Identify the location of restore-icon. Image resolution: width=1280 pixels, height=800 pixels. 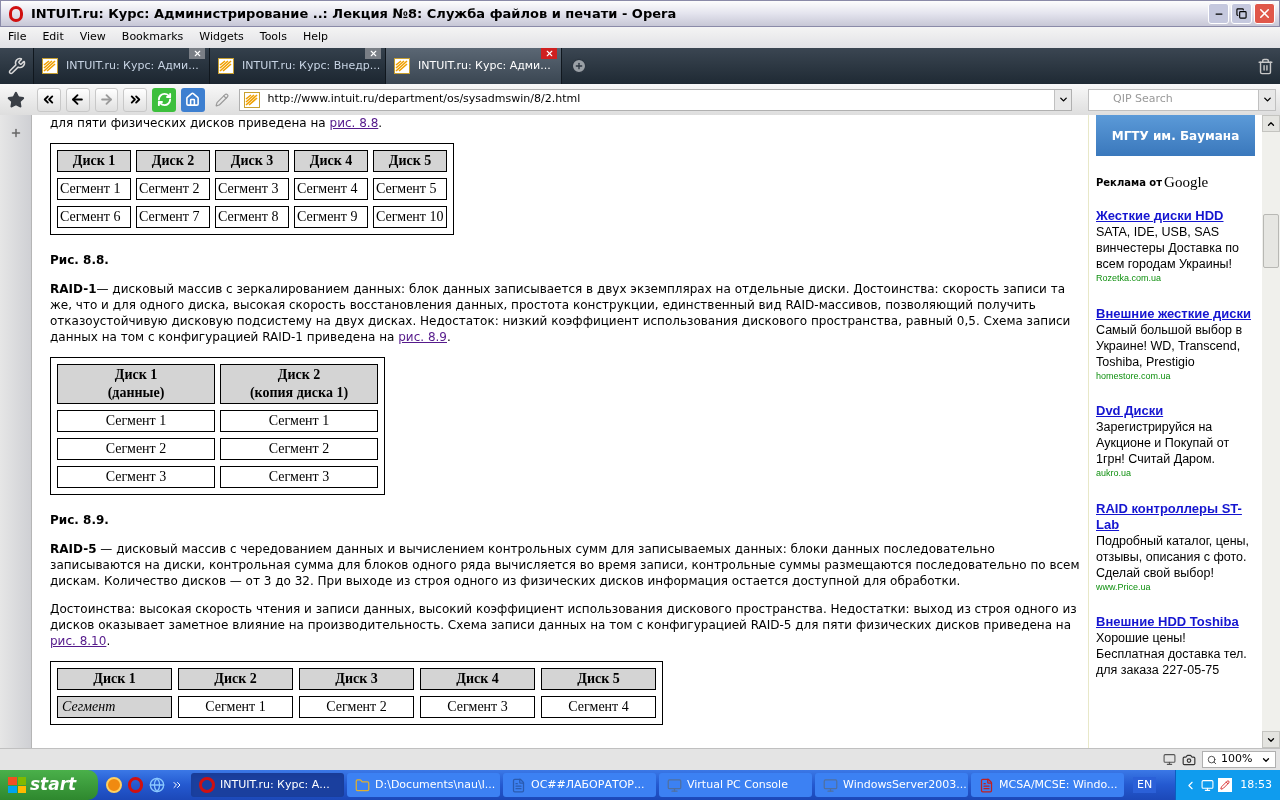
(1241, 13).